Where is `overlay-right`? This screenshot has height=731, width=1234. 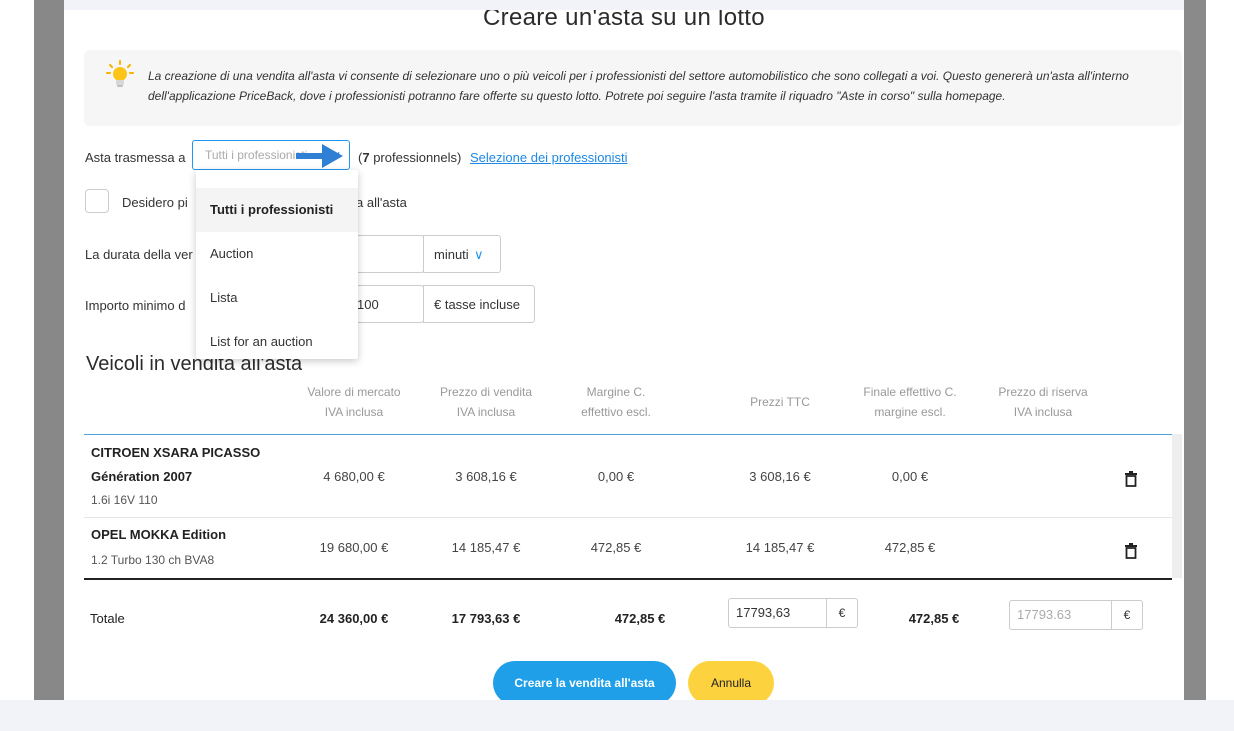
overlay-right is located at coordinates (1195, 350).